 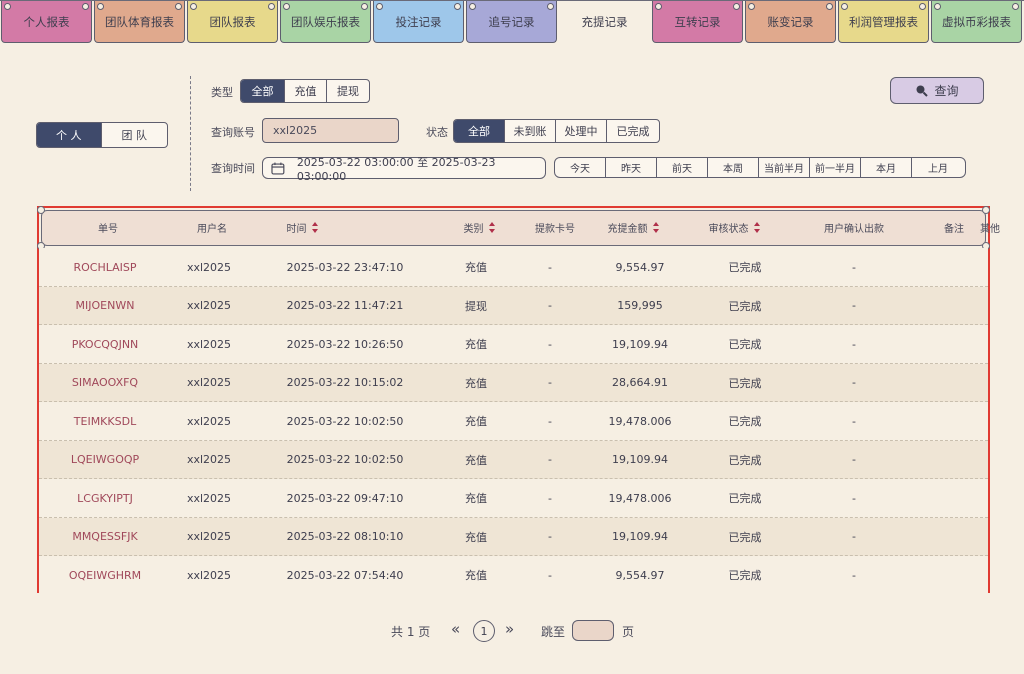 What do you see at coordinates (633, 131) in the screenshot?
I see `status-option-3: 已完成` at bounding box center [633, 131].